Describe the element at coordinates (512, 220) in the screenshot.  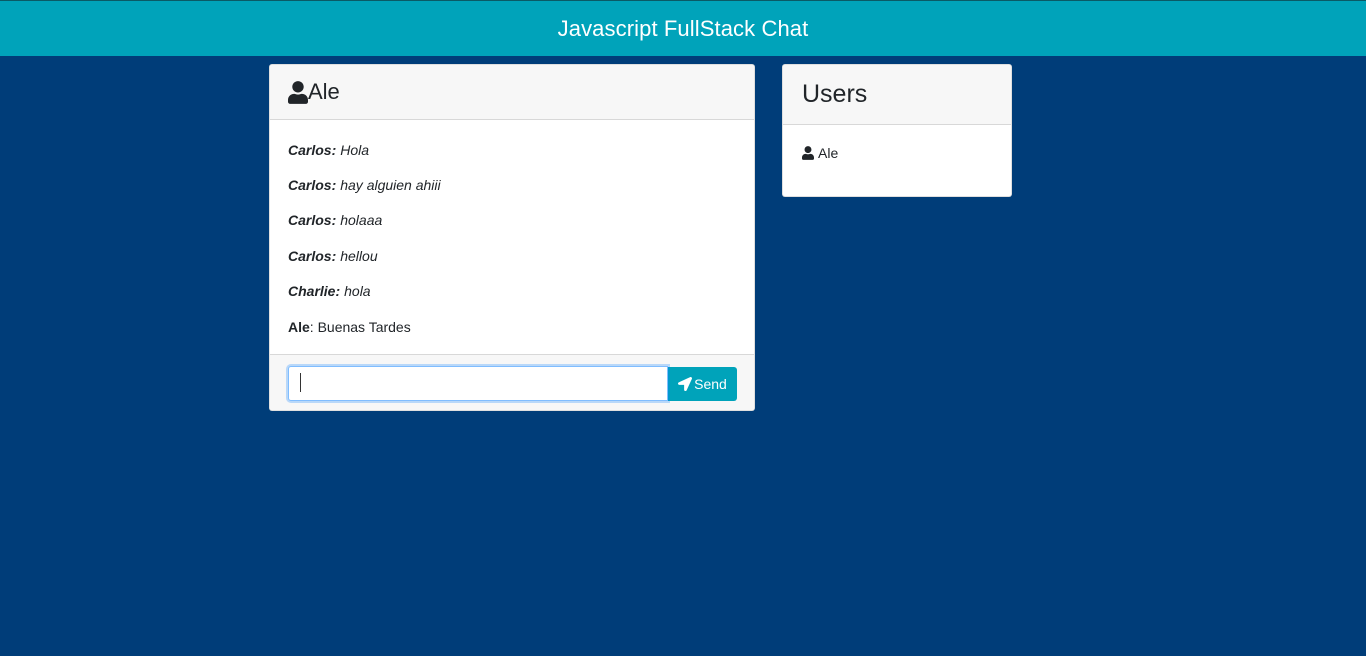
I see `message-item: Carlos: holaaa` at that location.